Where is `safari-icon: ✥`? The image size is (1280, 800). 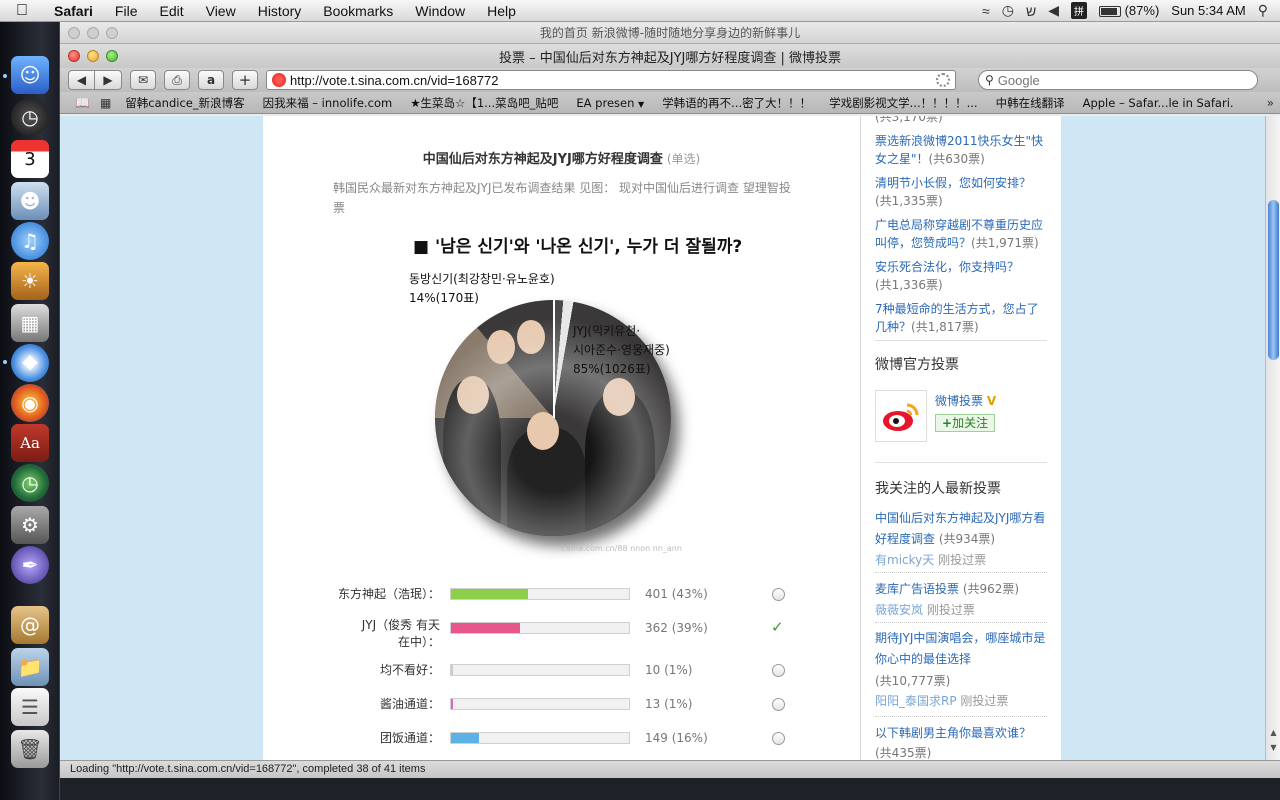 safari-icon: ✥ is located at coordinates (30, 363).